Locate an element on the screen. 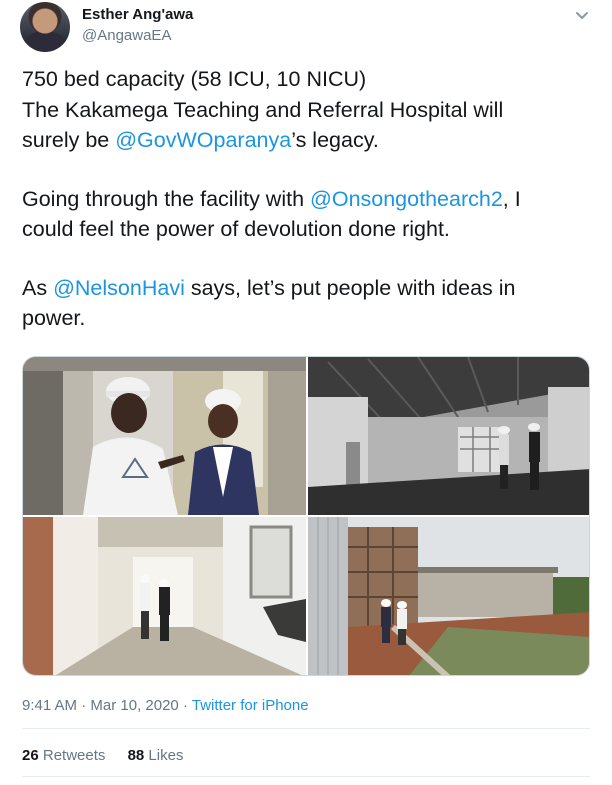  retweets-label: Retweets is located at coordinates (74, 755).